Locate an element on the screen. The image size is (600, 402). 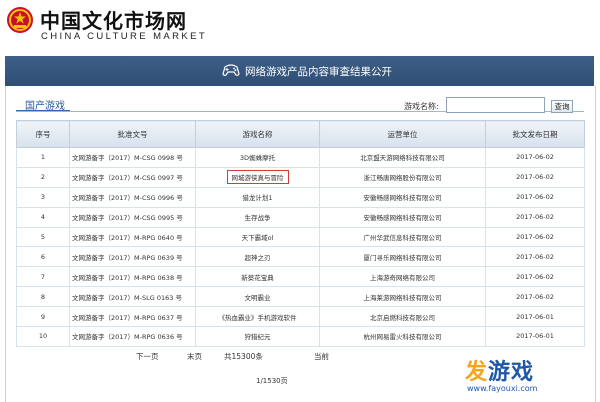
game-name-cell: 新葵花宝典 is located at coordinates (257, 277).